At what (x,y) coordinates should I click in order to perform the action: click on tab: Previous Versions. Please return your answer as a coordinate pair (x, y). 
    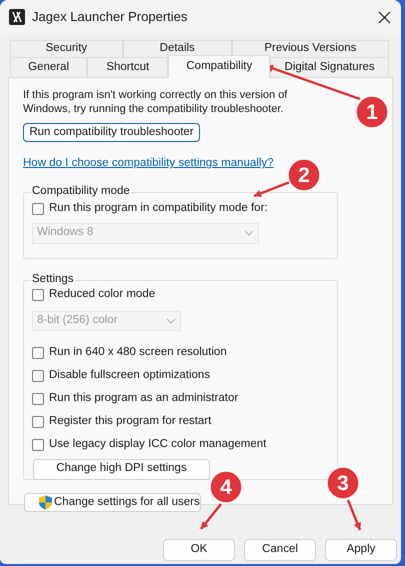
    Looking at the image, I should click on (310, 48).